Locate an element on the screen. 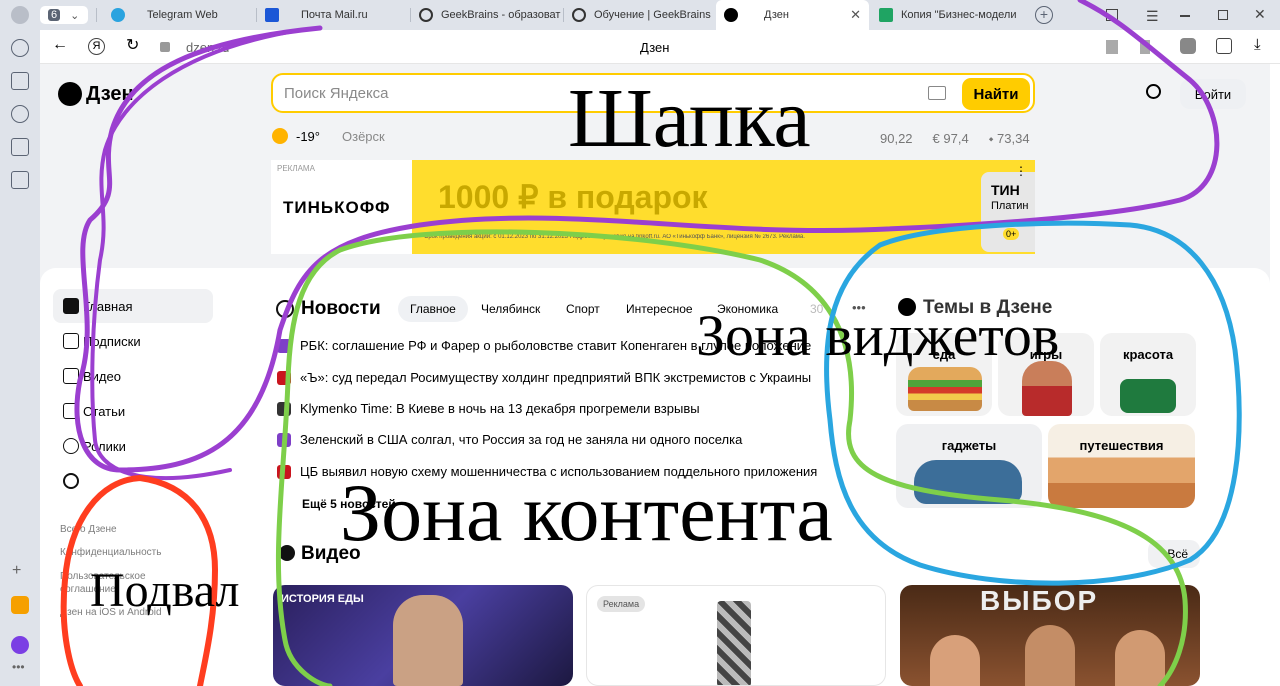 The width and height of the screenshot is (1280, 686). annotation-widgets: Зона виджетов is located at coordinates (878, 335).